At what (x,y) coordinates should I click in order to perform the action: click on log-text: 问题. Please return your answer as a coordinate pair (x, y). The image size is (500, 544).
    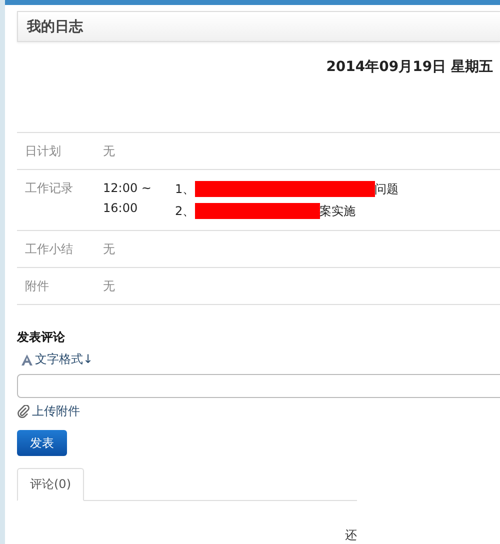
    Looking at the image, I should click on (386, 189).